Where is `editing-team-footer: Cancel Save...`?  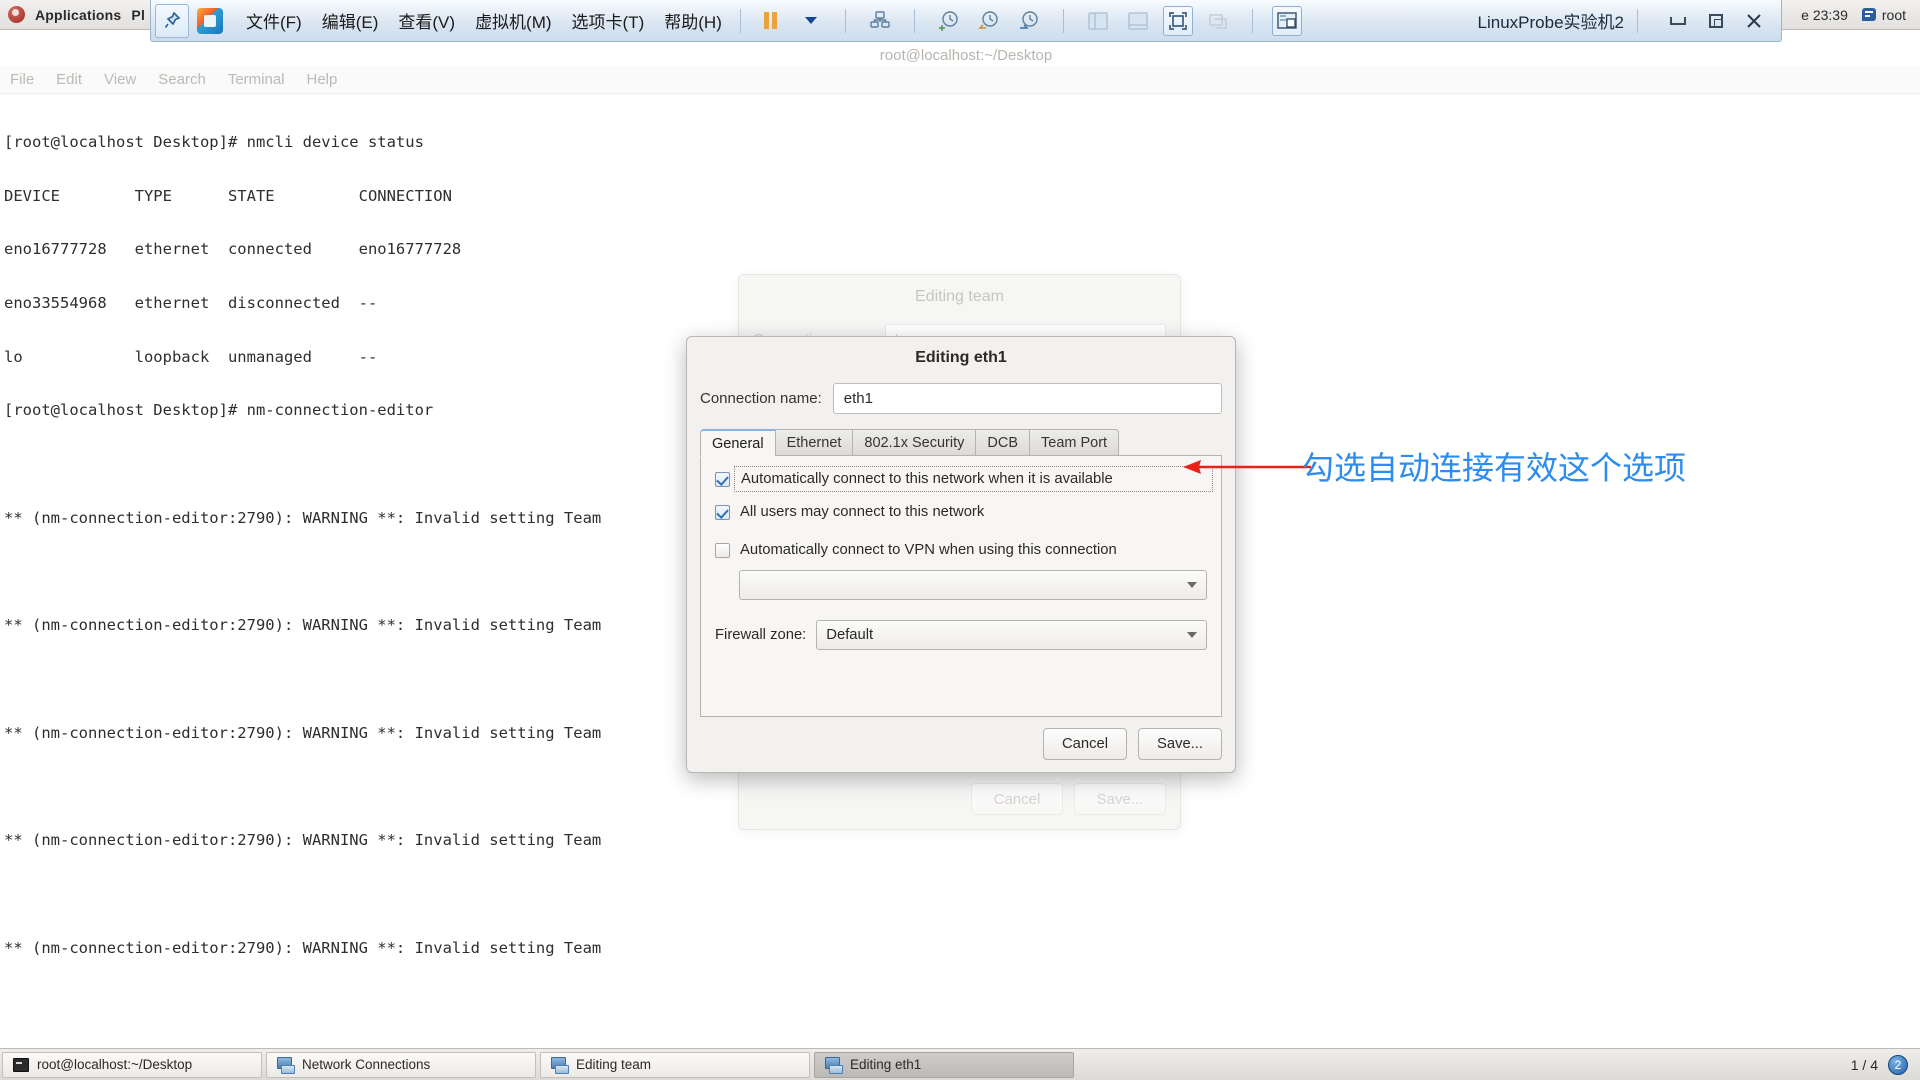
editing-team-footer: Cancel Save... is located at coordinates (1068, 799).